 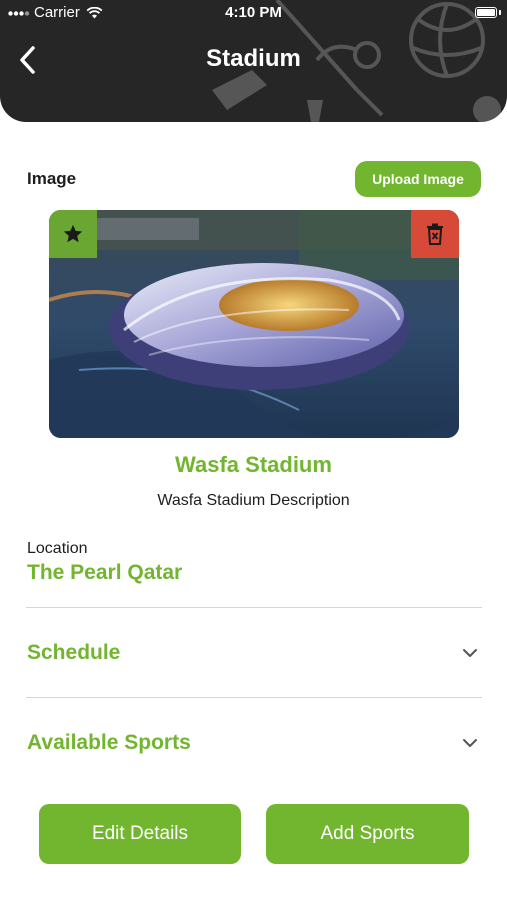 I want to click on add-sports-button: Add Sports, so click(x=367, y=834).